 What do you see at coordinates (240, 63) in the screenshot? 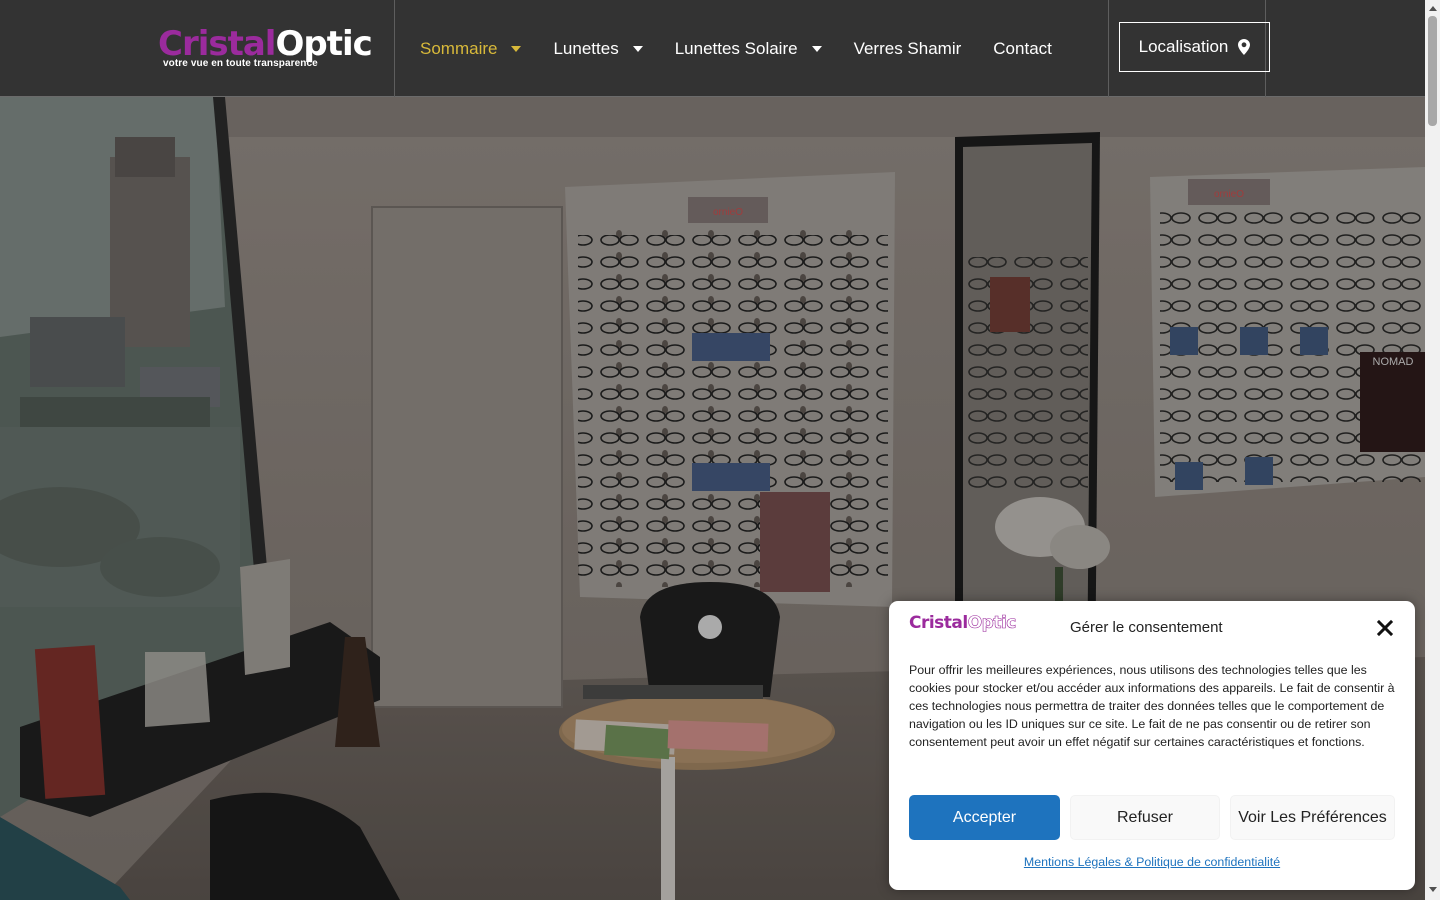
I see `logo-tagline: votre vue en toute transparence` at bounding box center [240, 63].